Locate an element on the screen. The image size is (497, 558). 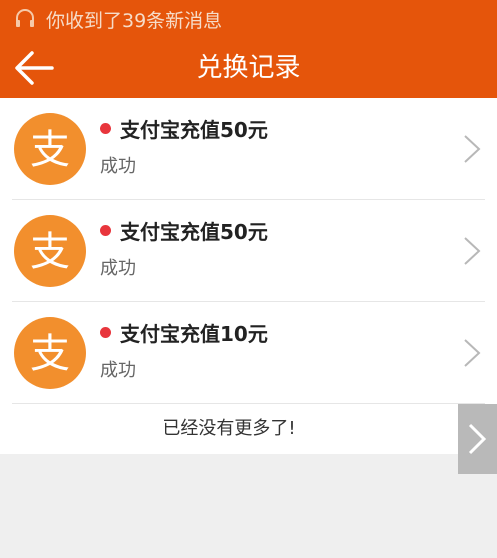
notification-text: 你收到了39条新消息 is located at coordinates (134, 20).